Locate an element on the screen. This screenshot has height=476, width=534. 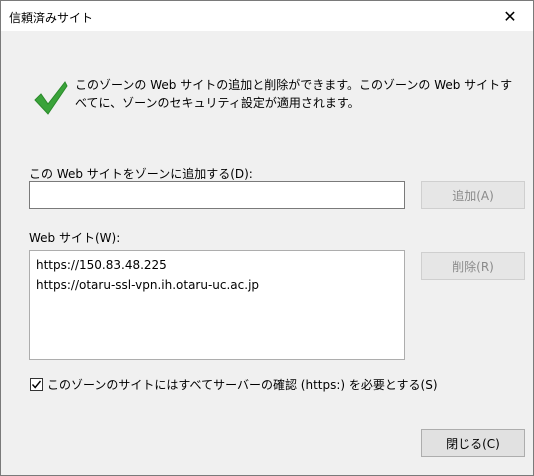
checkmark-icon is located at coordinates (51, 98).